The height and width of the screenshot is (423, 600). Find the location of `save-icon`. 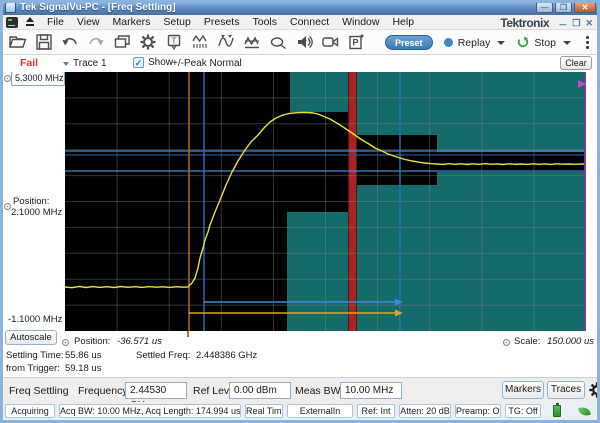

save-icon is located at coordinates (43, 42).